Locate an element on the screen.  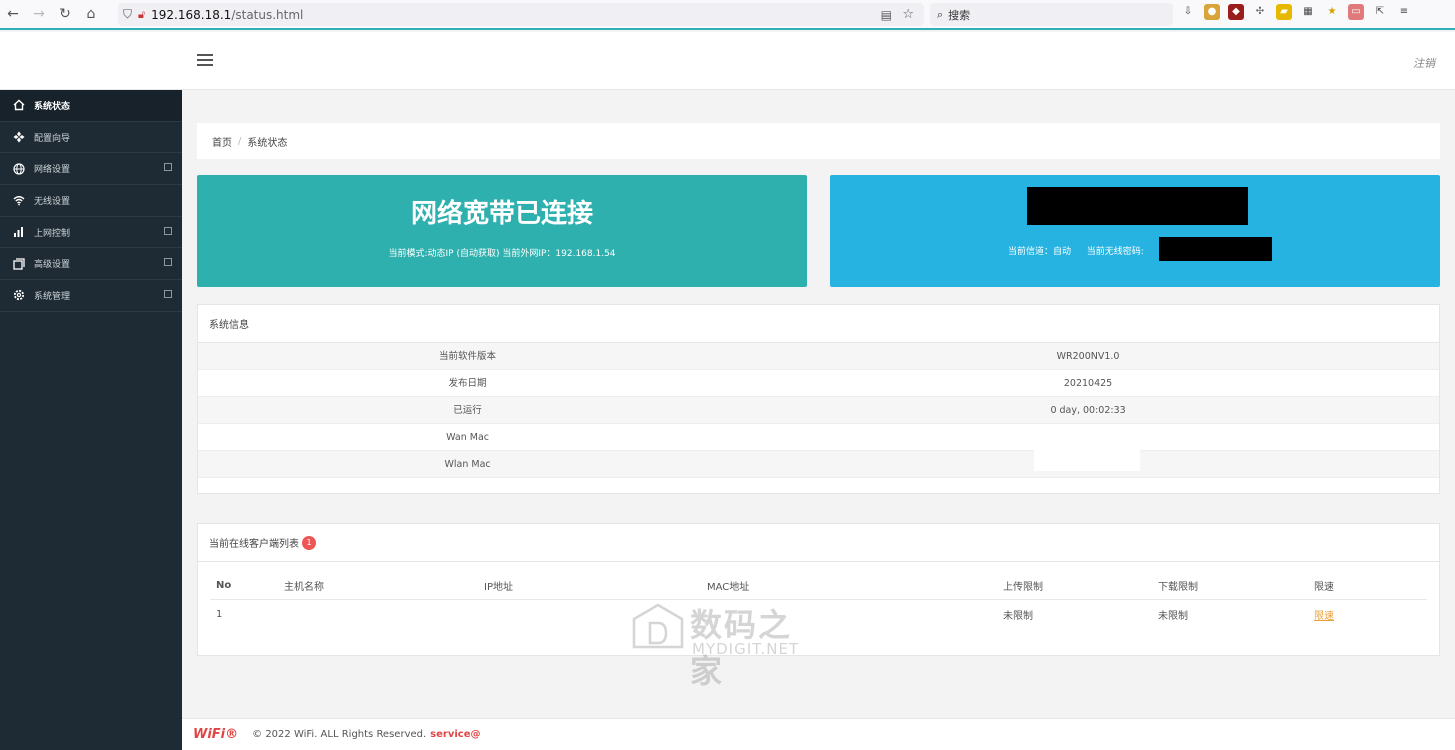
sidebar-item-label: 配置向导 is located at coordinates (52, 138).